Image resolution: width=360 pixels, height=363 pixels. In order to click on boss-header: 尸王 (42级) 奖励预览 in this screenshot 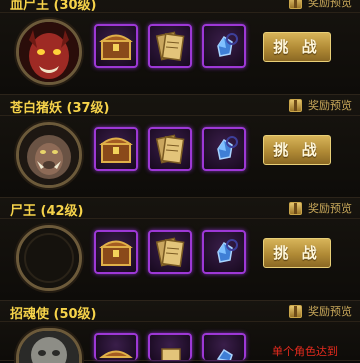, I will do `click(180, 208)`.